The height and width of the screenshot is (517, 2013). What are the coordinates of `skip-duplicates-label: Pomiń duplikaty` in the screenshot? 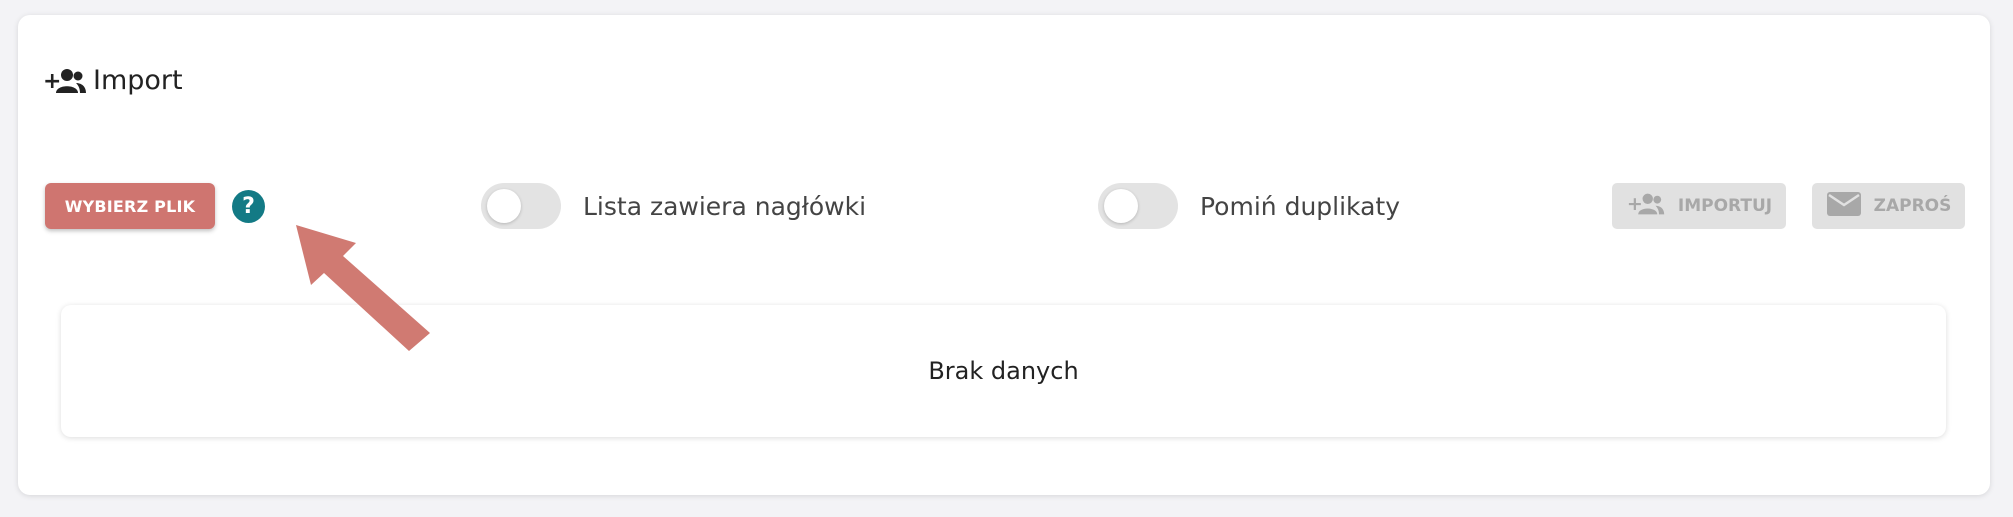 It's located at (1300, 206).